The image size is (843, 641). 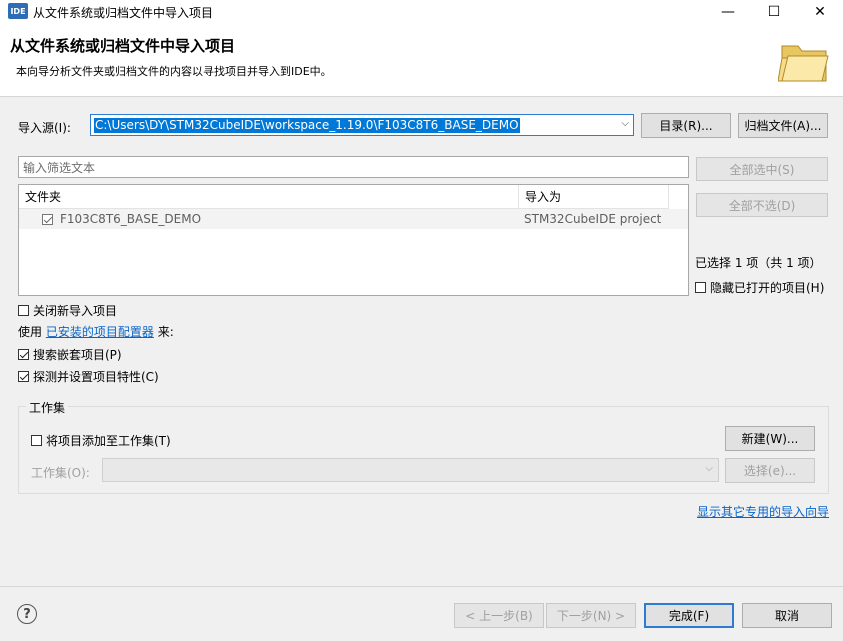 What do you see at coordinates (44, 128) in the screenshot?
I see `source-label: 导入源(I):` at bounding box center [44, 128].